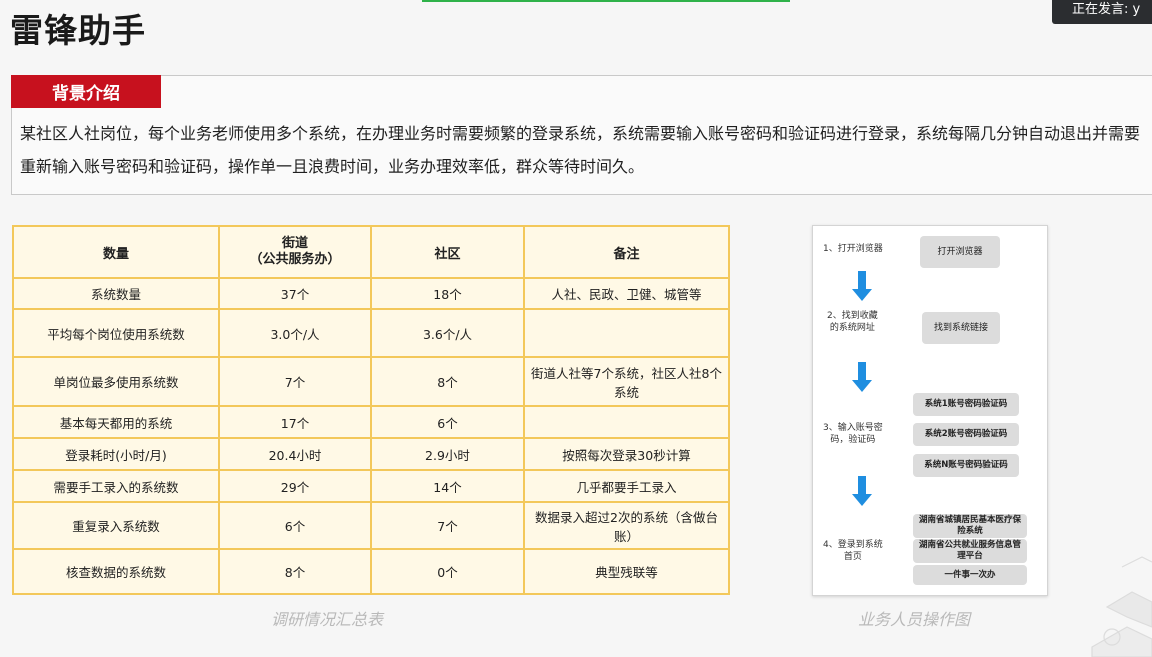 This screenshot has height=657, width=1152. I want to click on table-caption: 调研情况汇总表, so click(327, 619).